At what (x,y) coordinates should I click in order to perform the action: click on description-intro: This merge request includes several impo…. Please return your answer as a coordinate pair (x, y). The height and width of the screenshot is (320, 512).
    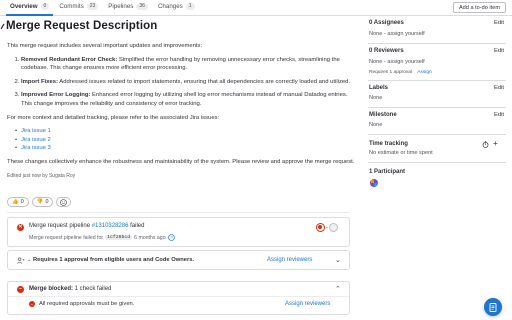
    Looking at the image, I should click on (105, 46).